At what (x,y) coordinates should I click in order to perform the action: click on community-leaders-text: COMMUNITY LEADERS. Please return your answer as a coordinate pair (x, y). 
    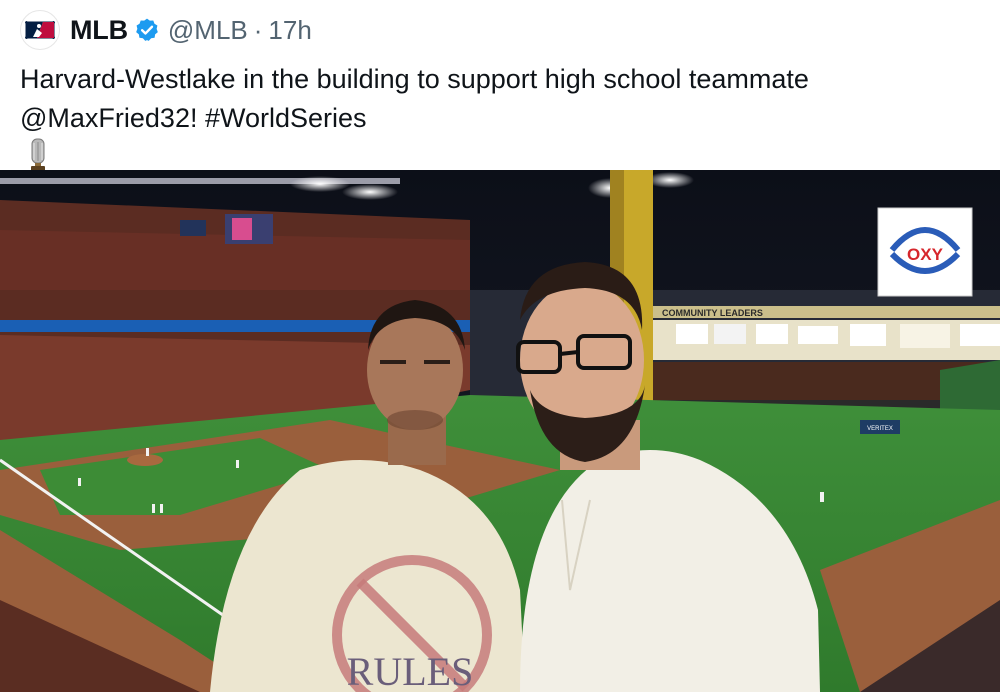
    Looking at the image, I should click on (712, 313).